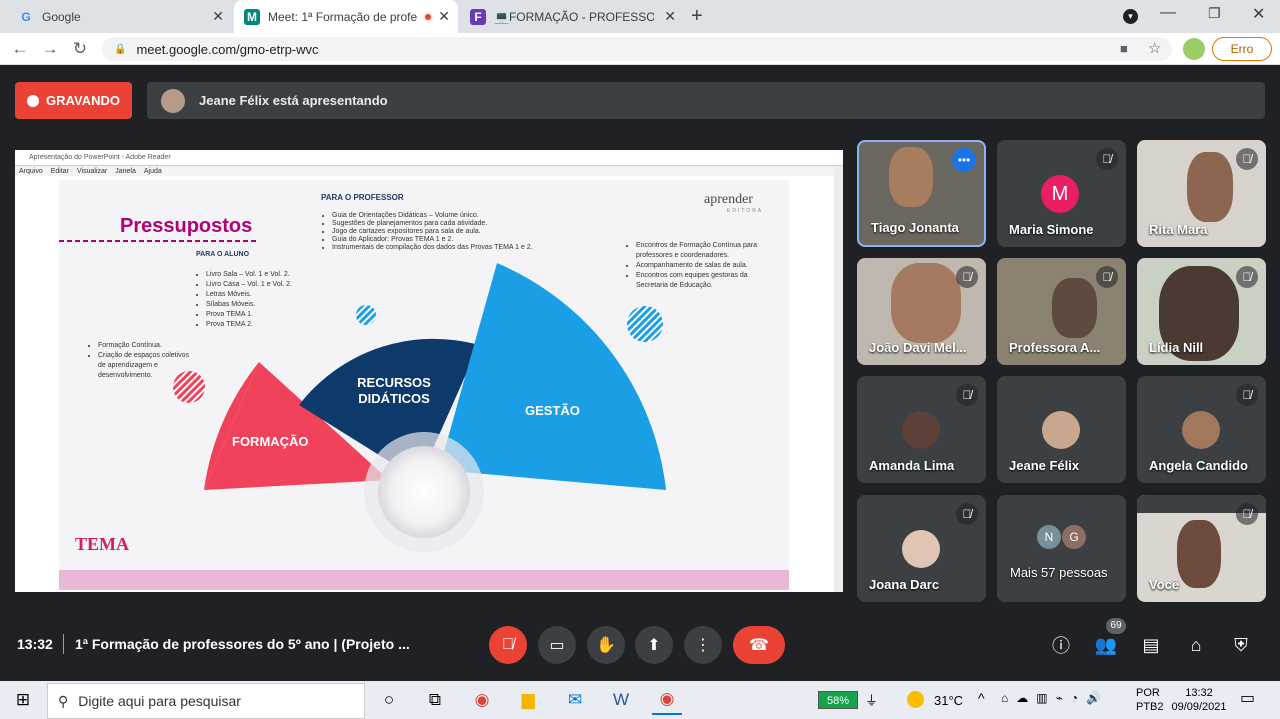 The width and height of the screenshot is (1280, 719). I want to click on bookmark-star-icon: ☆, so click(1154, 48).